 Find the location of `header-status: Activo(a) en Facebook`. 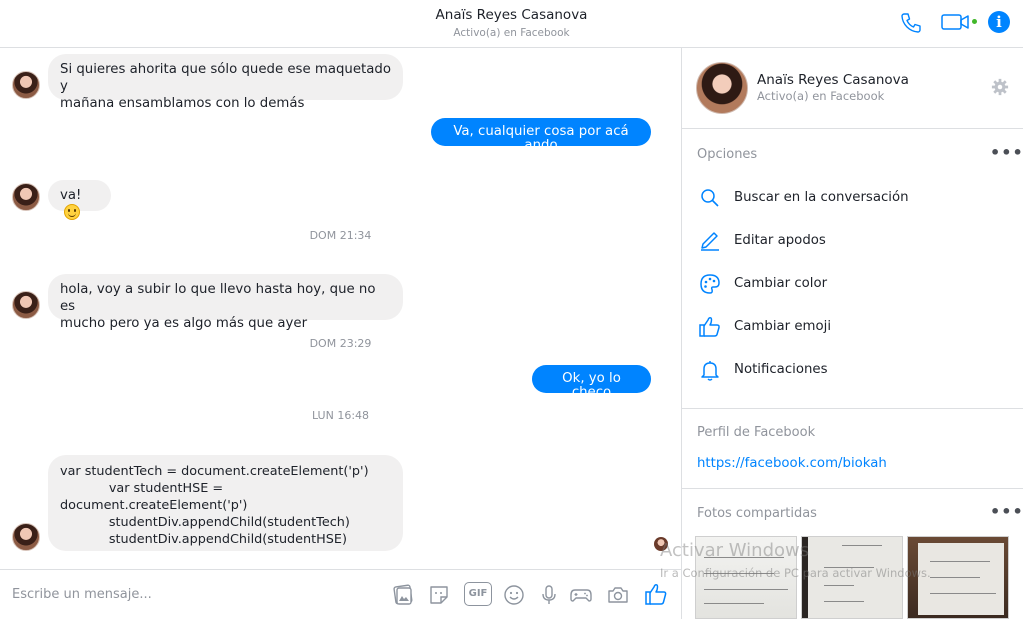

header-status: Activo(a) en Facebook is located at coordinates (511, 33).